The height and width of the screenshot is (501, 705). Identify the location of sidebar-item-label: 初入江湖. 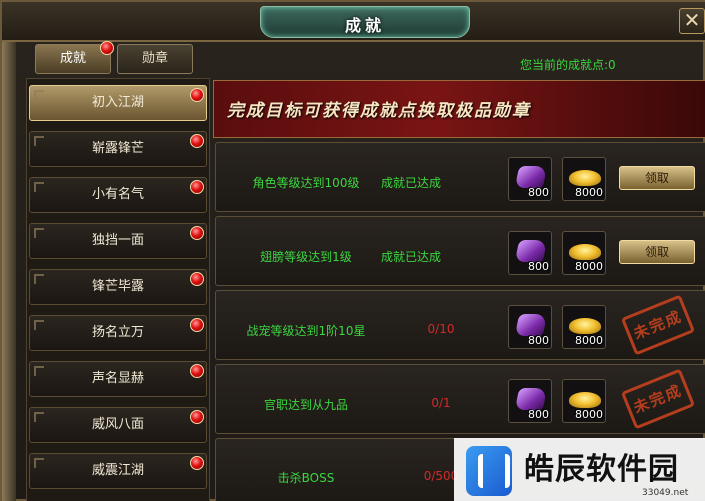
(117, 102).